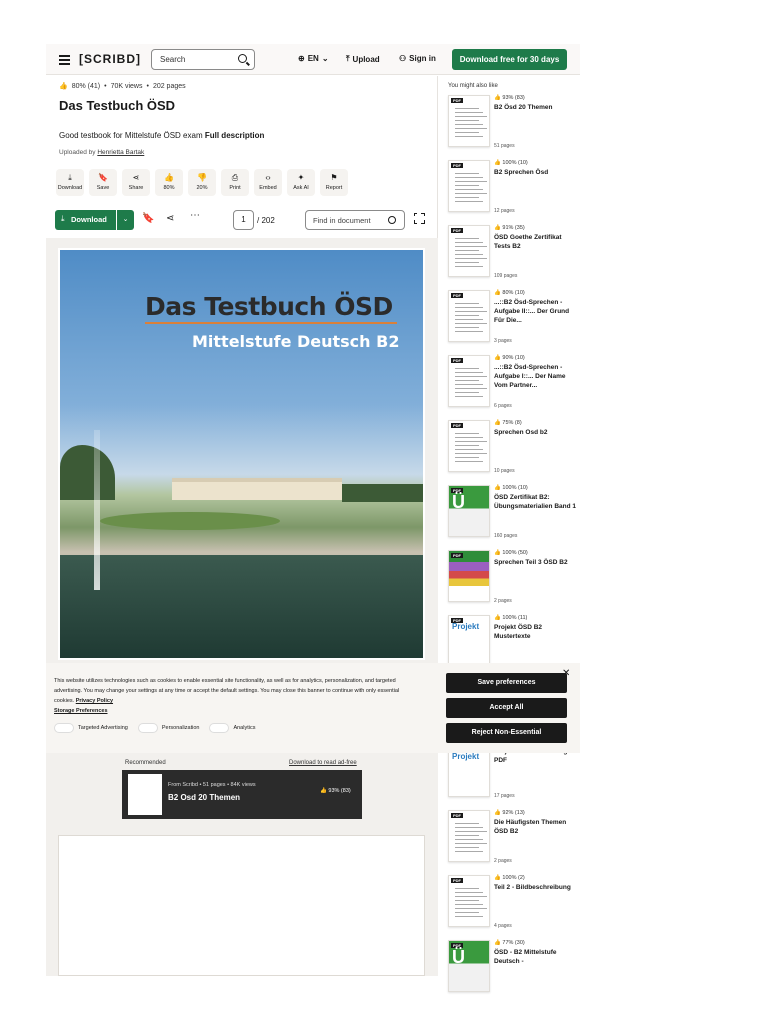 The height and width of the screenshot is (1024, 768). I want to click on upload-button: ⤒ Upload, so click(363, 59).